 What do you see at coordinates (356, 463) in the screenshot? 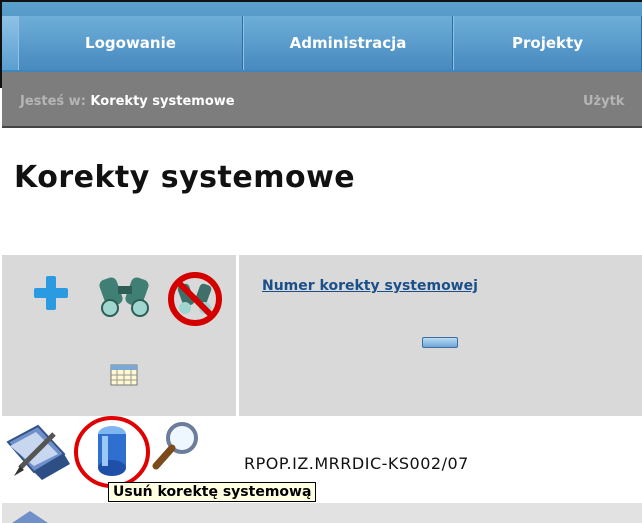
I see `korekta-number: RPOP.IZ.MRRDIC-KS002/07` at bounding box center [356, 463].